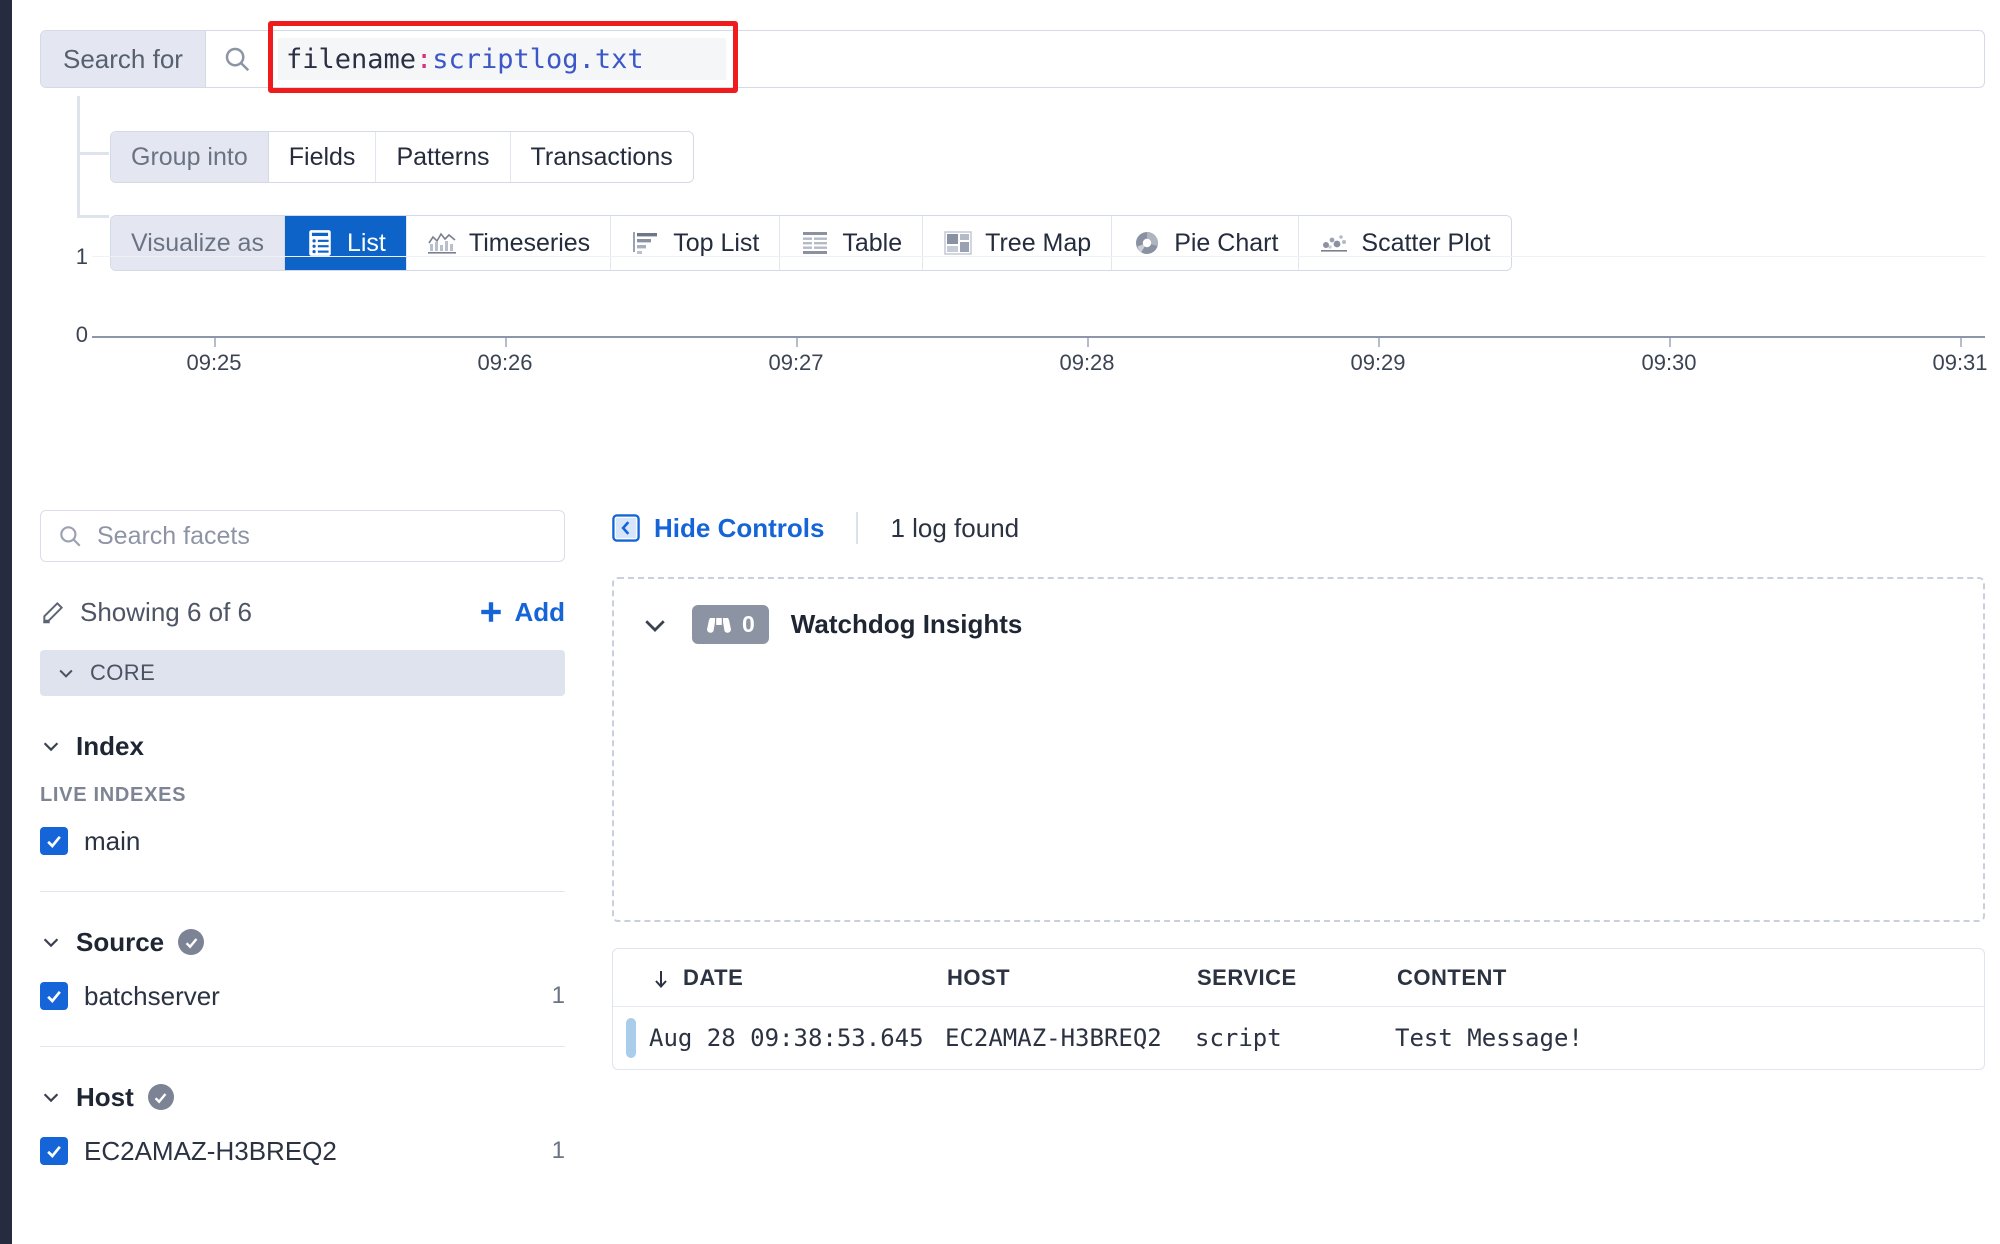 The width and height of the screenshot is (2000, 1244). What do you see at coordinates (302, 746) in the screenshot?
I see `facet-group-index-header: Index` at bounding box center [302, 746].